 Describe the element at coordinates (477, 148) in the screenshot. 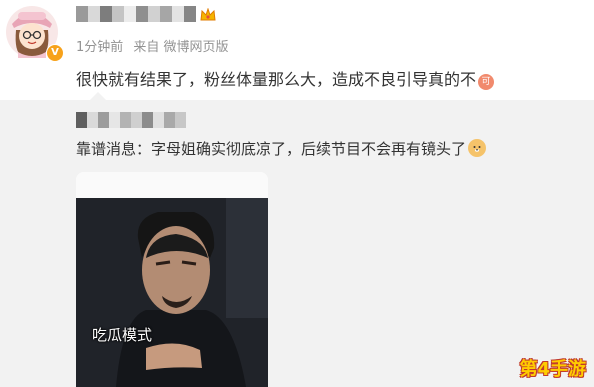

I see `doge-emoji-icon` at that location.